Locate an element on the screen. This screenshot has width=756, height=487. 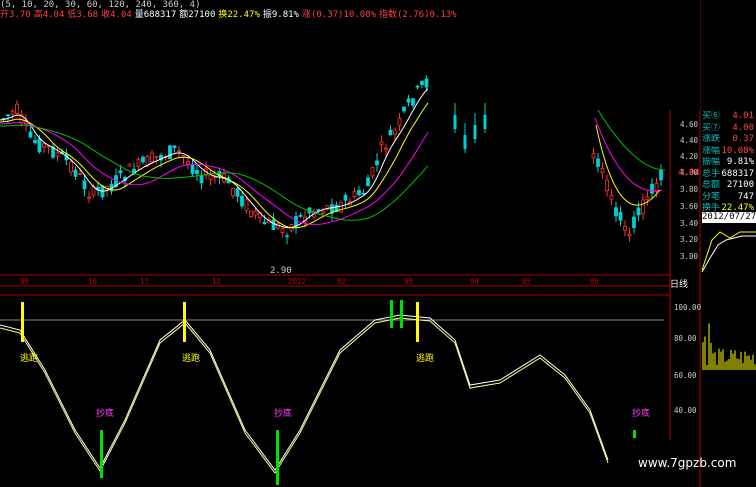
quote-value: 688317 is located at coordinates (737, 173).